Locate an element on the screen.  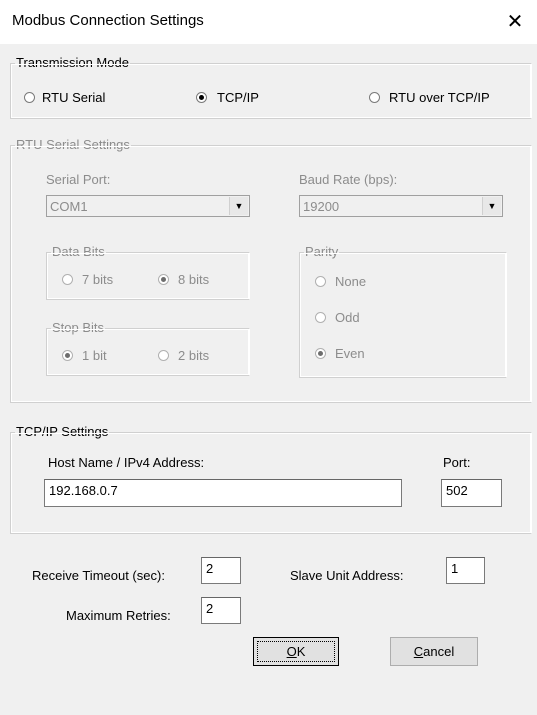
serial-port-value: COM1 is located at coordinates (69, 206).